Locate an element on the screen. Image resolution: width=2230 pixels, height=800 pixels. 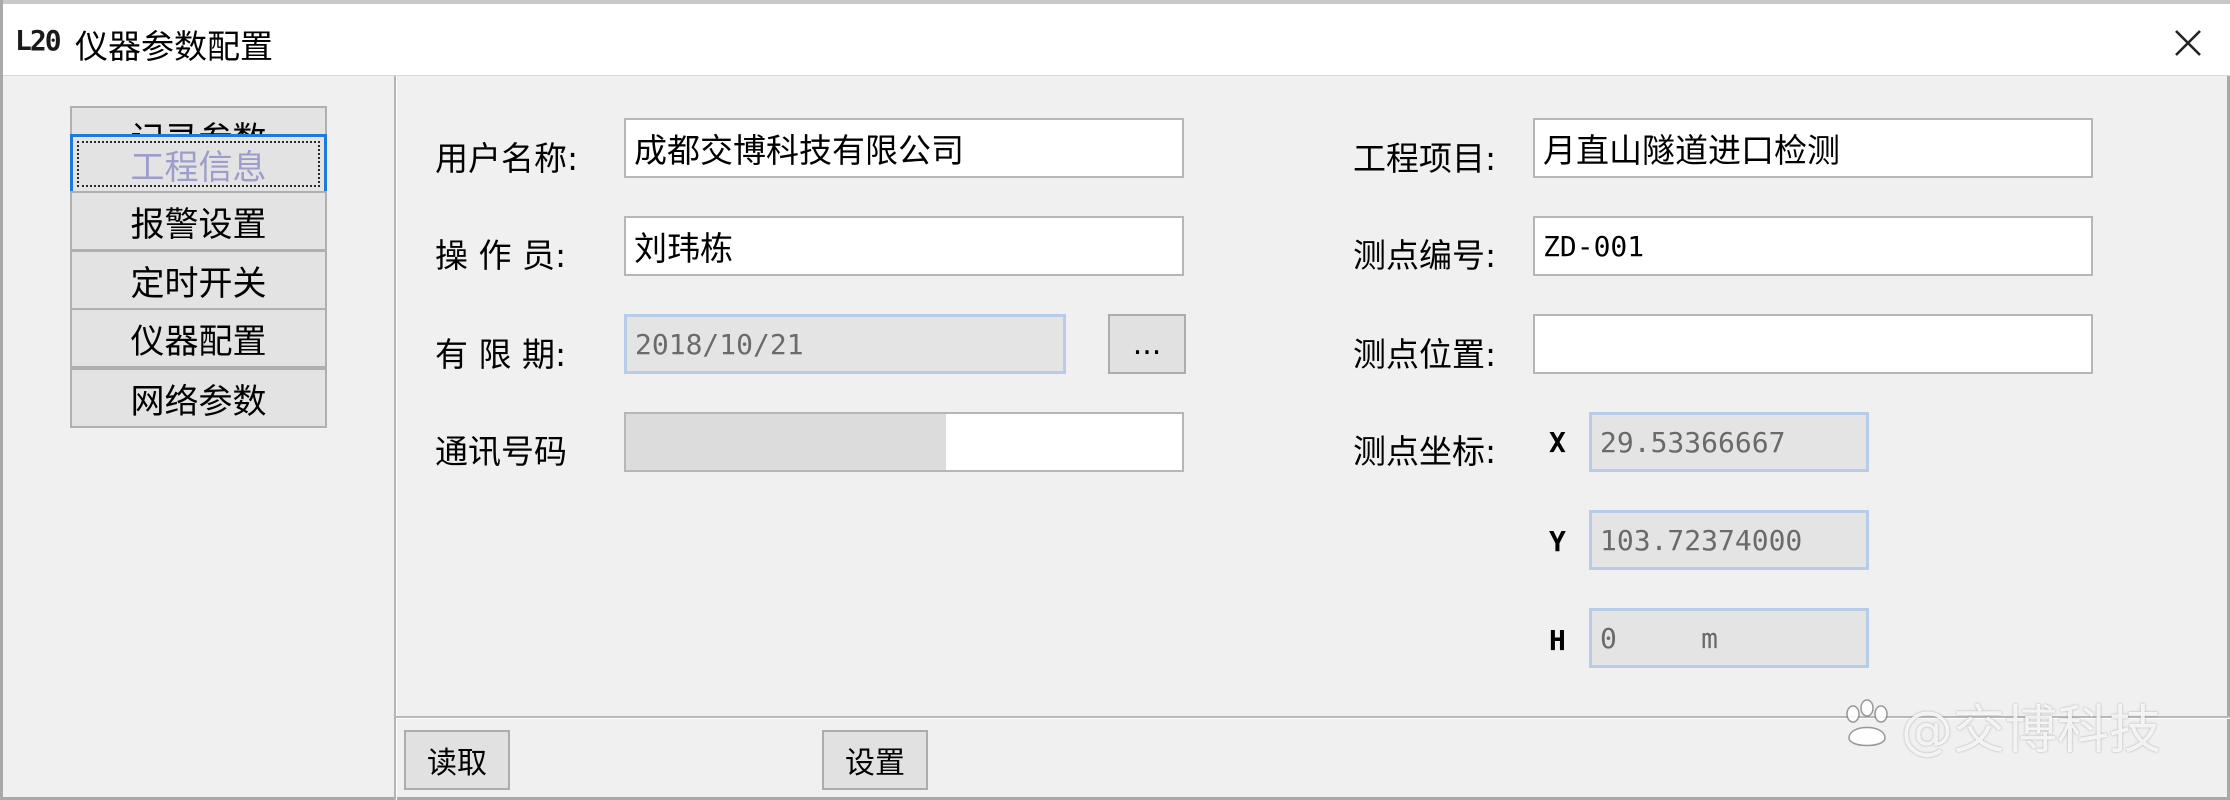
sidebar-item-alarm-settings: 报警设置 is located at coordinates (198, 221).